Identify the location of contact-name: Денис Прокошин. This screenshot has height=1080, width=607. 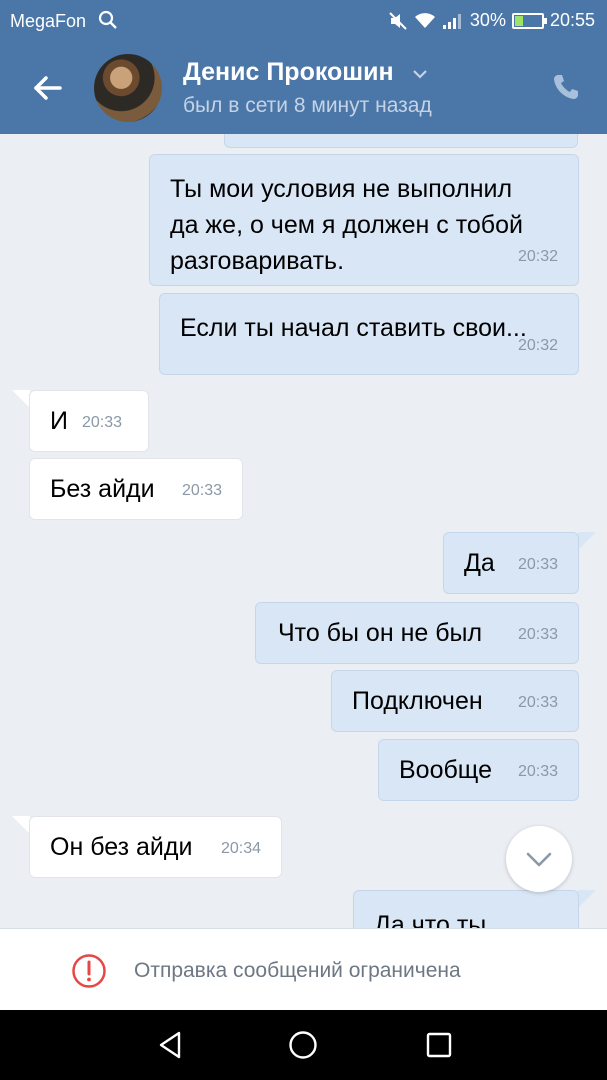
(288, 72).